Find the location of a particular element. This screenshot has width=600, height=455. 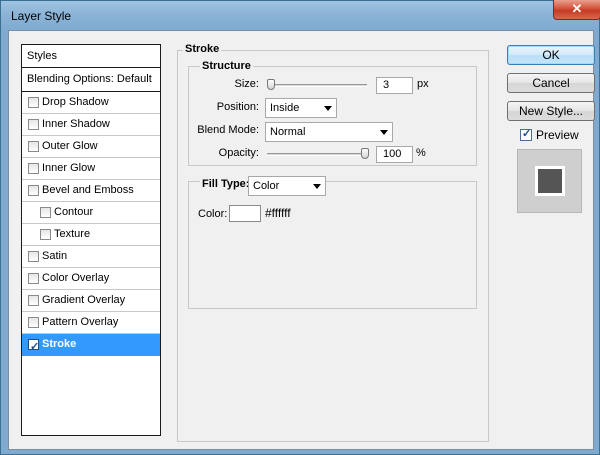

opacity-input: 100 is located at coordinates (394, 154).